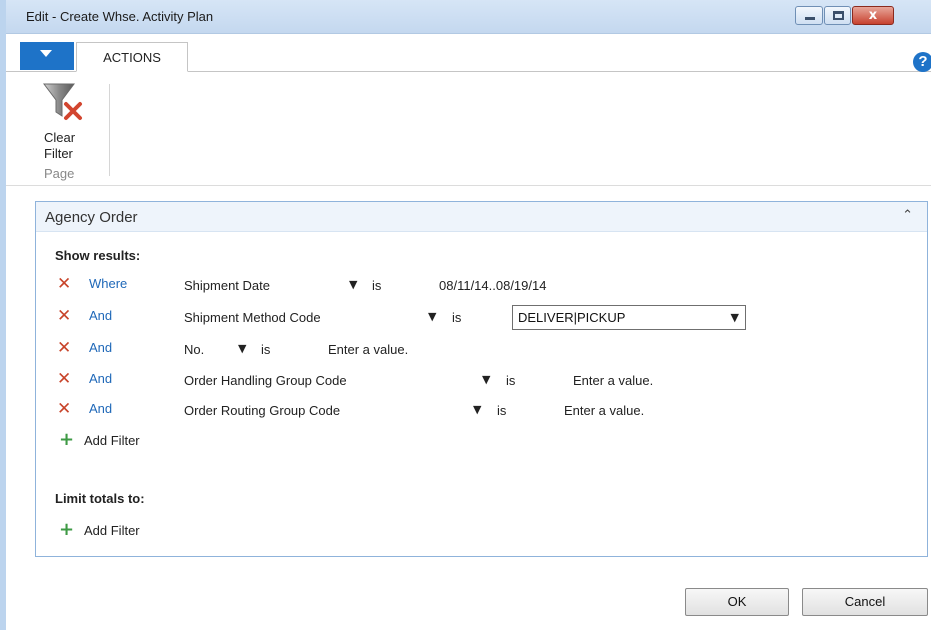 The image size is (931, 630). What do you see at coordinates (481, 532) in the screenshot?
I see `add-limit-filter-row: + Add Filter` at bounding box center [481, 532].